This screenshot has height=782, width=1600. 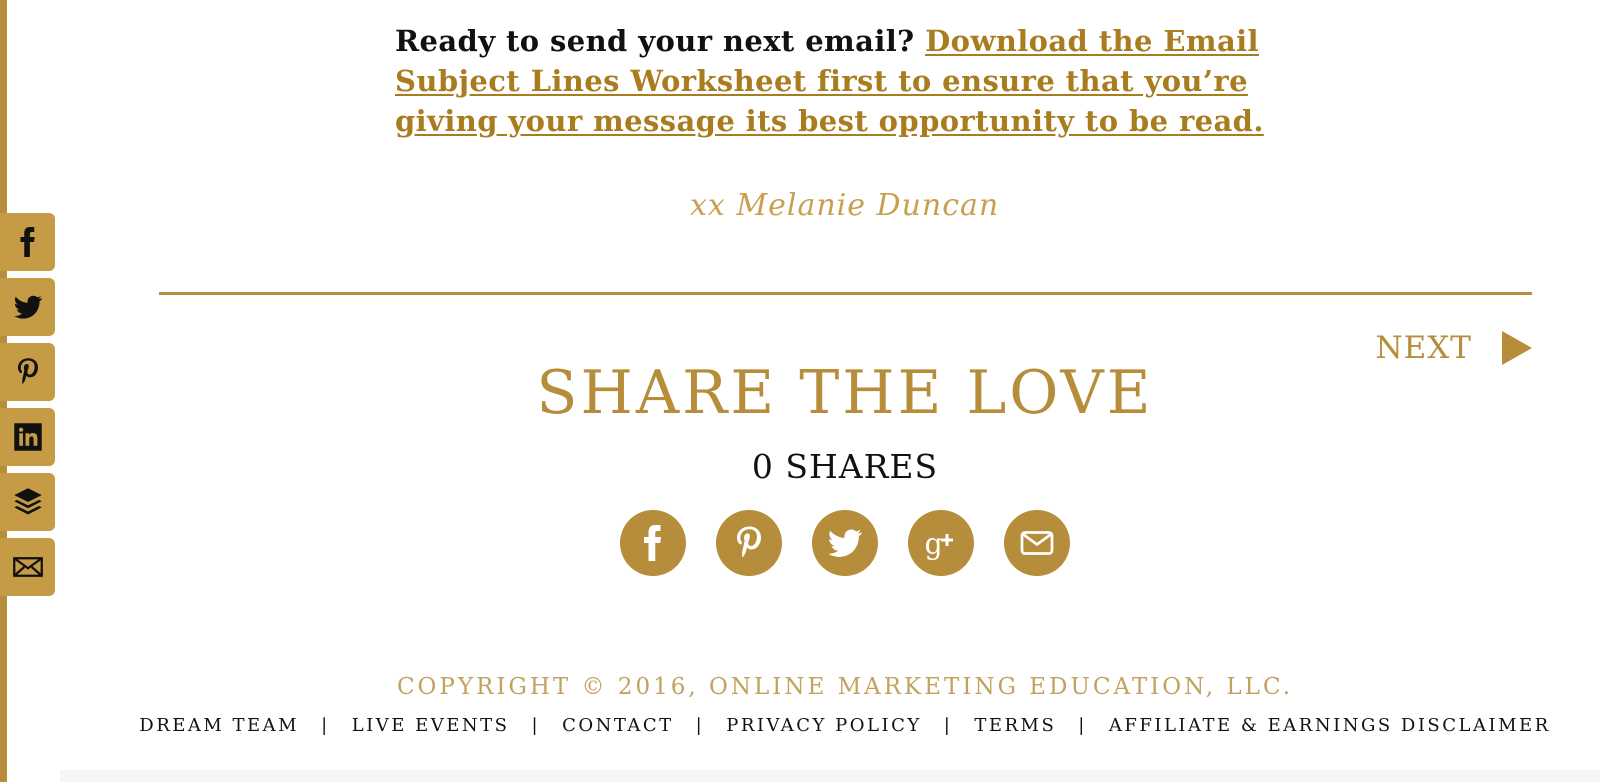 I want to click on rail-twitter-button, so click(x=27, y=307).